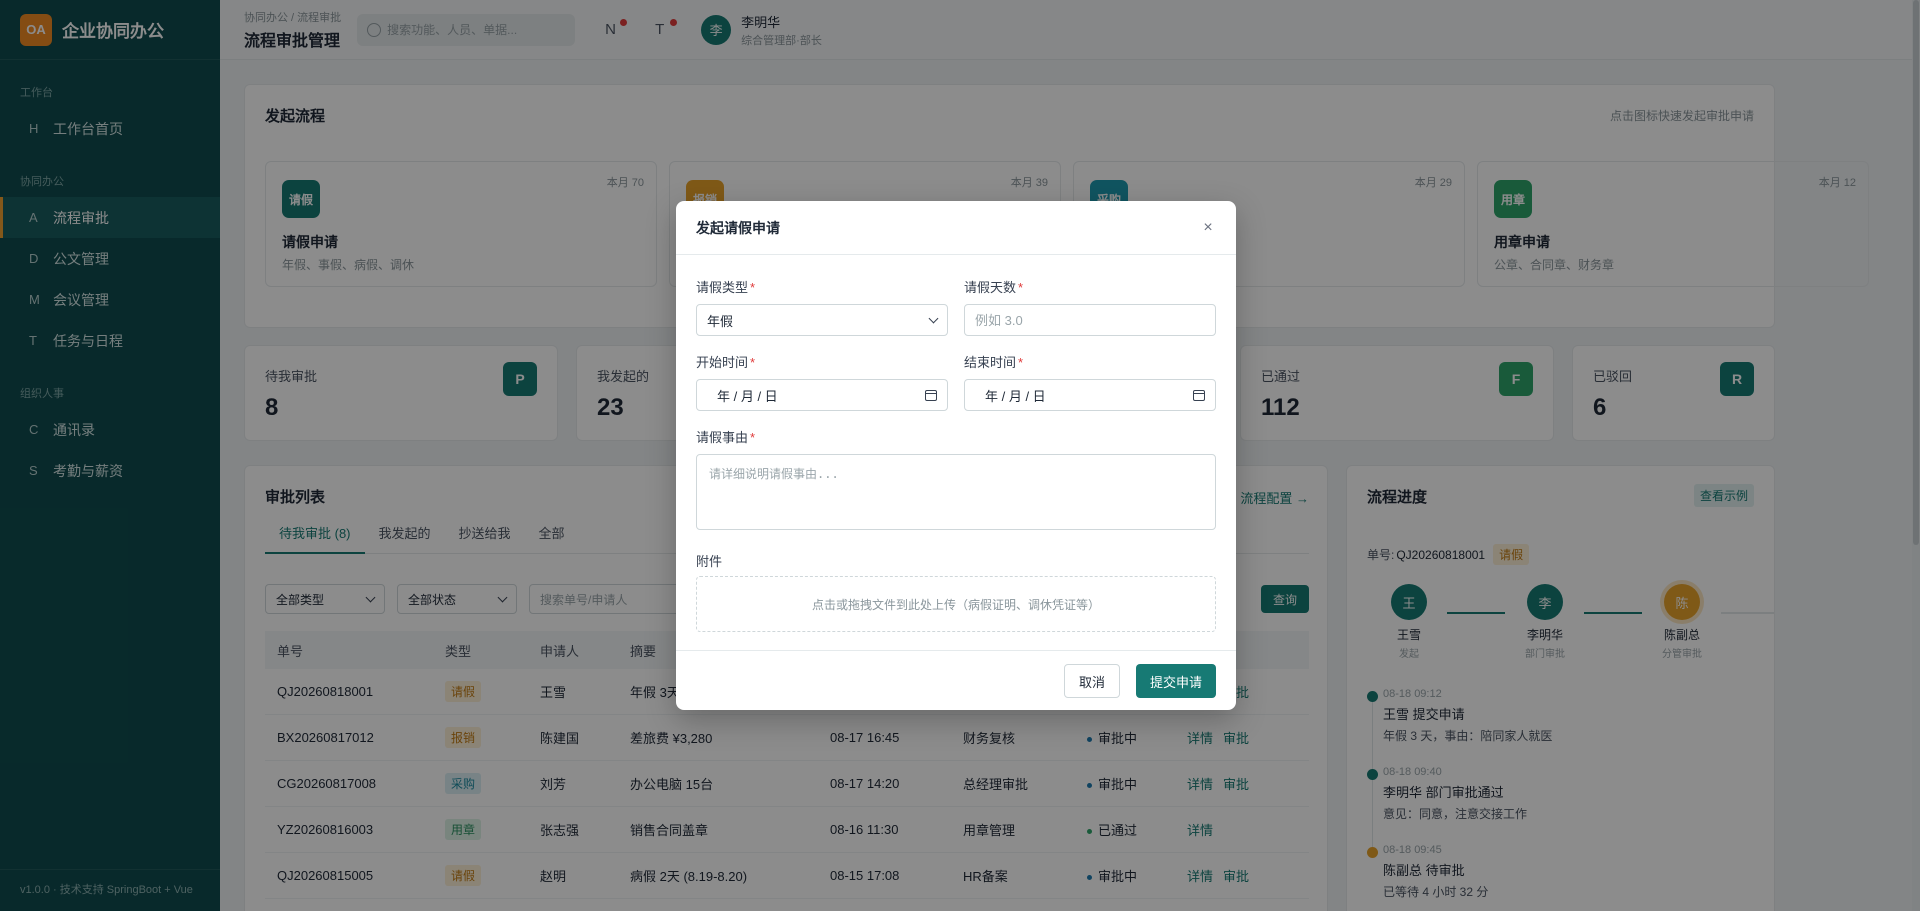  I want to click on field-label: 开始时间, so click(722, 362).